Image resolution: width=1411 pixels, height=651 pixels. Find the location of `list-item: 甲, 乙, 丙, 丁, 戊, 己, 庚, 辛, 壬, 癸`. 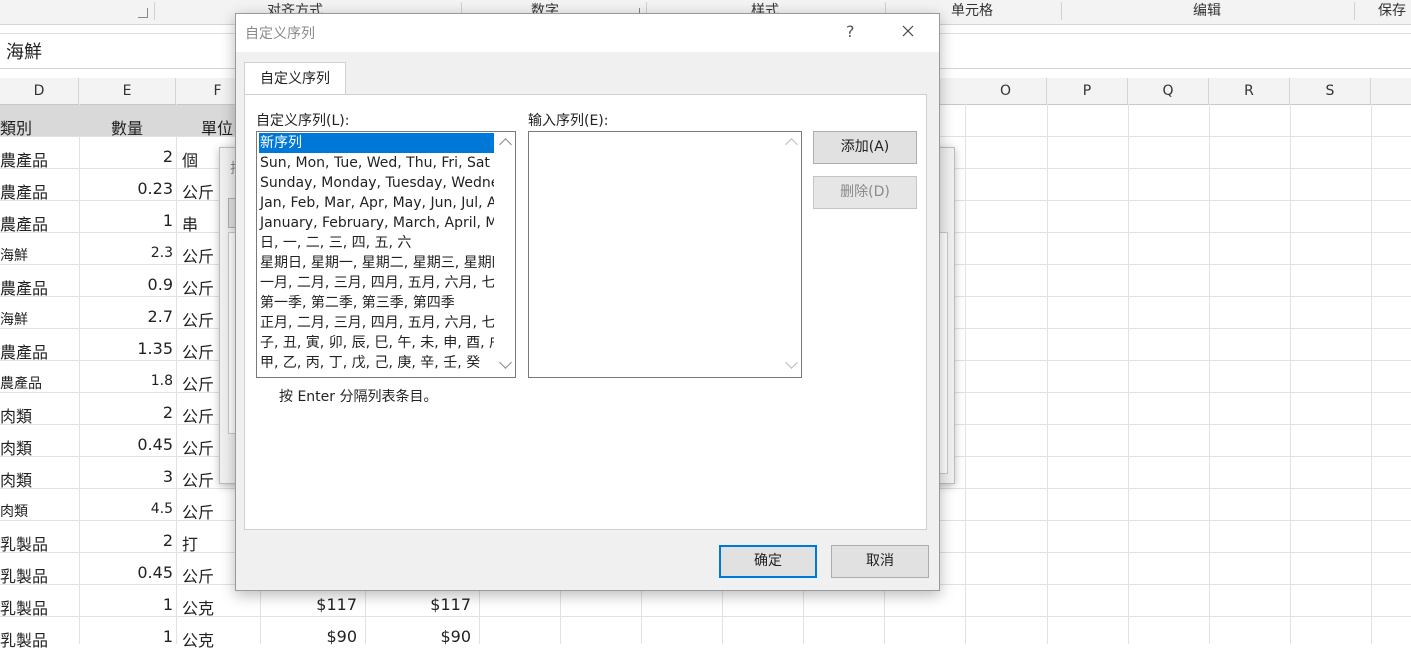

list-item: 甲, 乙, 丙, 丁, 戊, 己, 庚, 辛, 壬, 癸 is located at coordinates (376, 363).